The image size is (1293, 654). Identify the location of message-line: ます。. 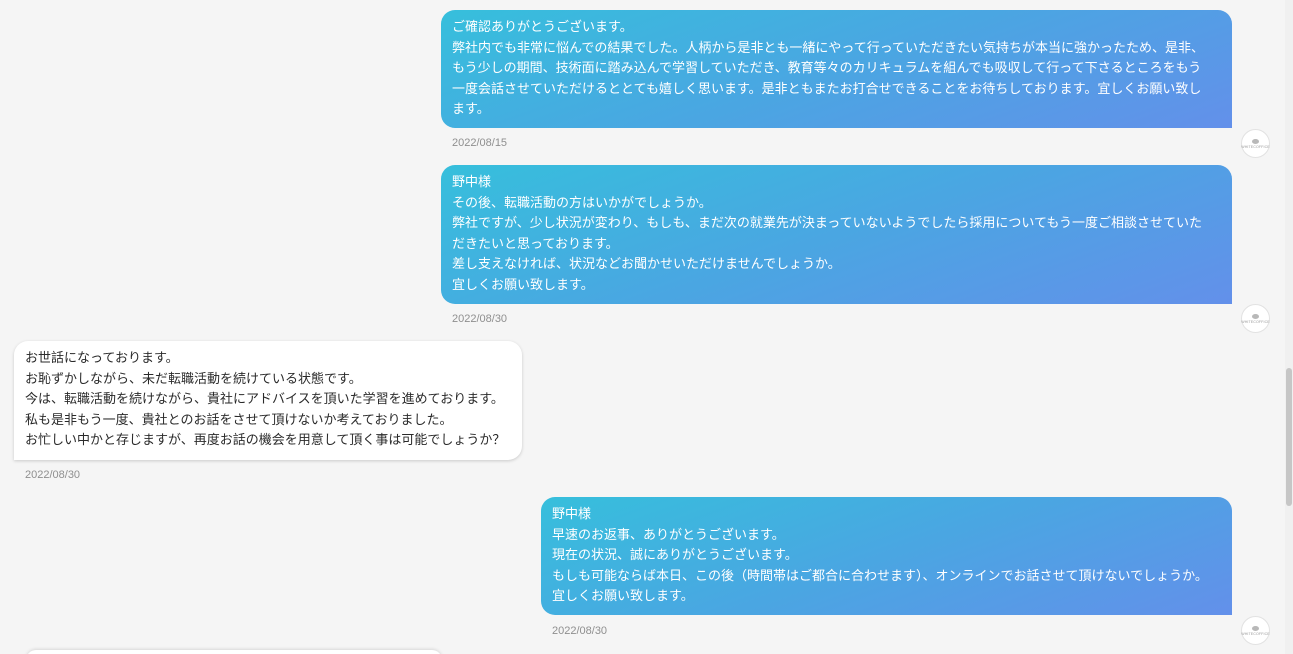
(471, 110).